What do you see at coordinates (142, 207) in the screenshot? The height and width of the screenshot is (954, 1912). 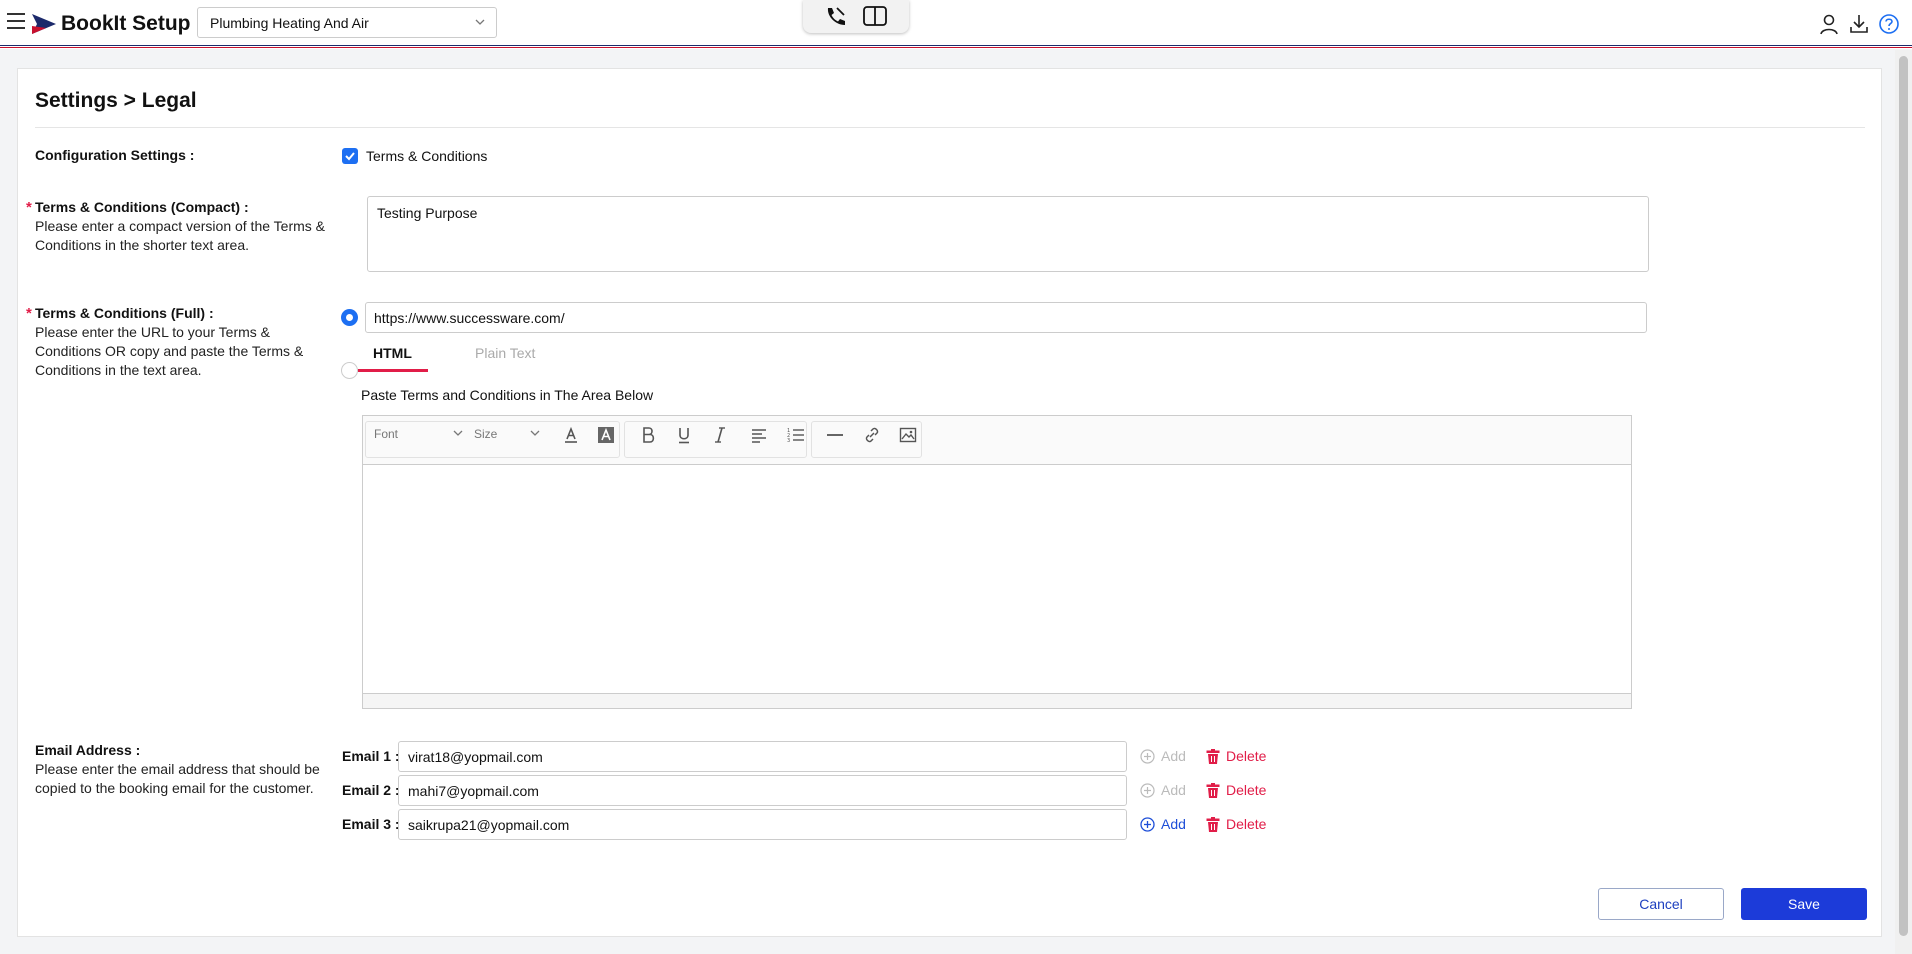 I see `compact-label: Terms & Conditions (Compact) :` at bounding box center [142, 207].